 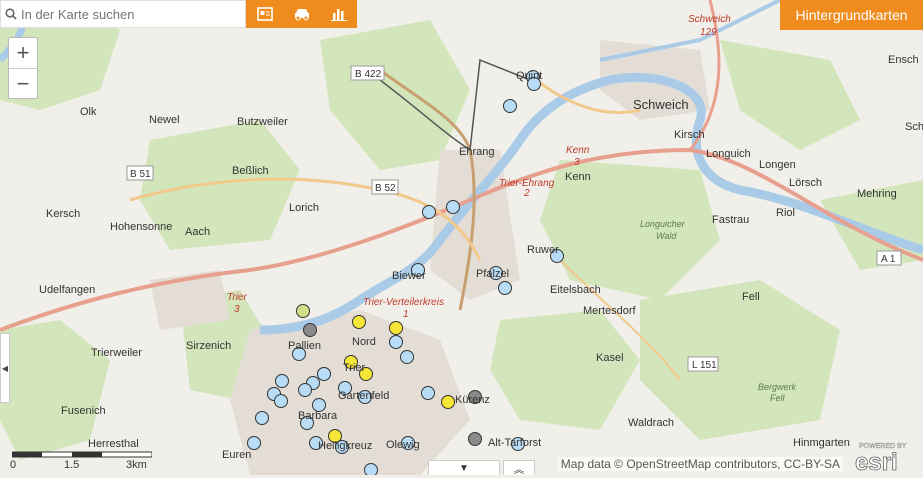 What do you see at coordinates (610, 358) in the screenshot?
I see `label-kasel: Kasel` at bounding box center [610, 358].